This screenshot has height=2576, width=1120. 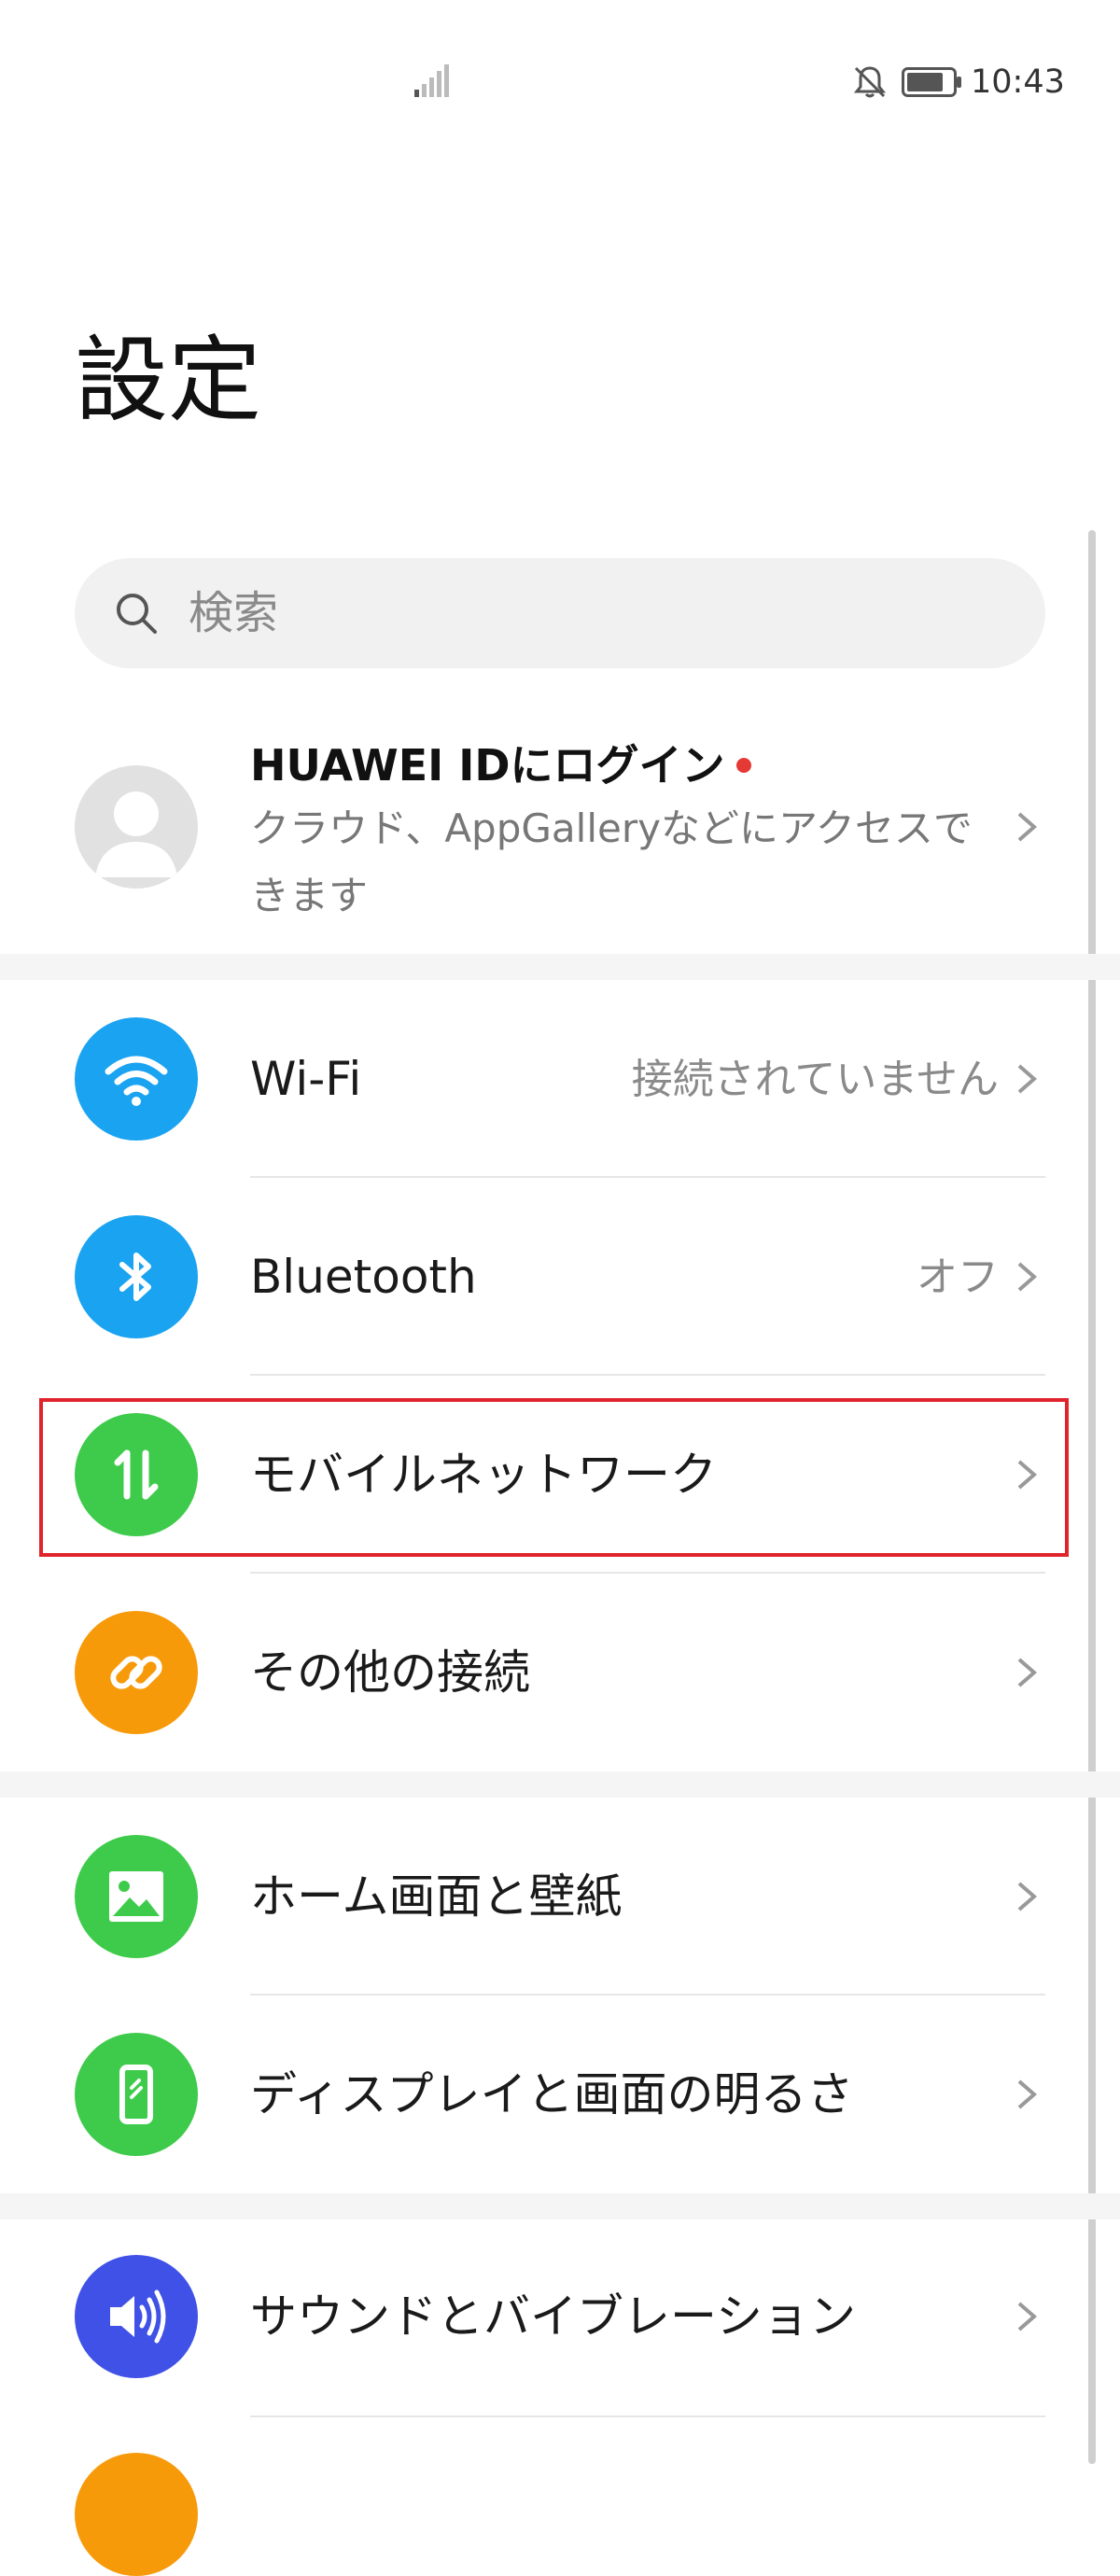 I want to click on selection-highlight-box, so click(x=554, y=1477).